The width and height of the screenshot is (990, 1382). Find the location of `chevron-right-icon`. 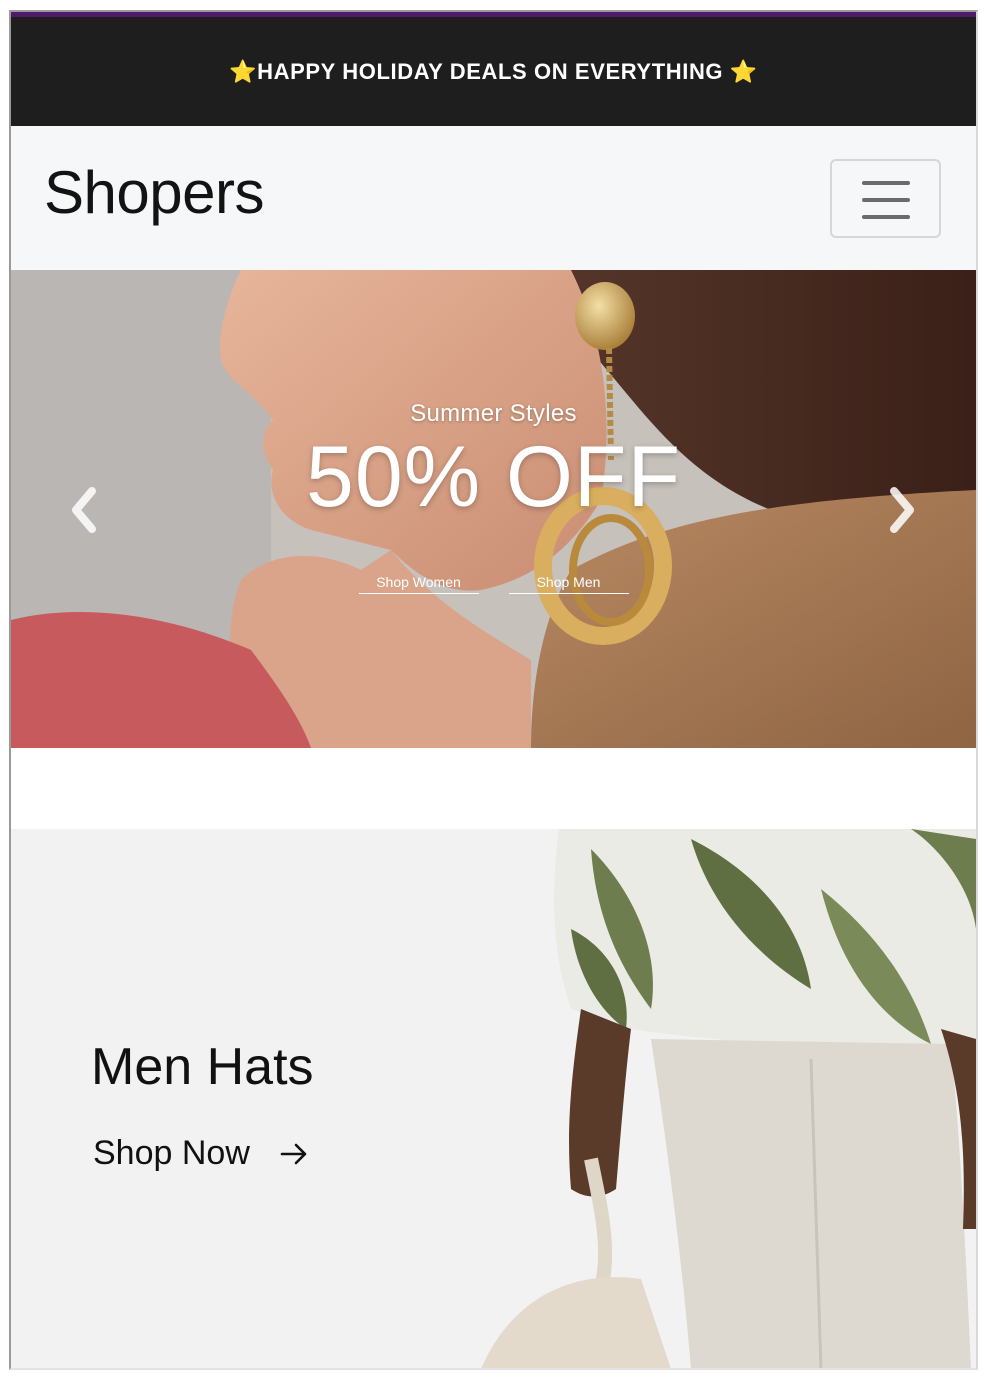

chevron-right-icon is located at coordinates (902, 510).